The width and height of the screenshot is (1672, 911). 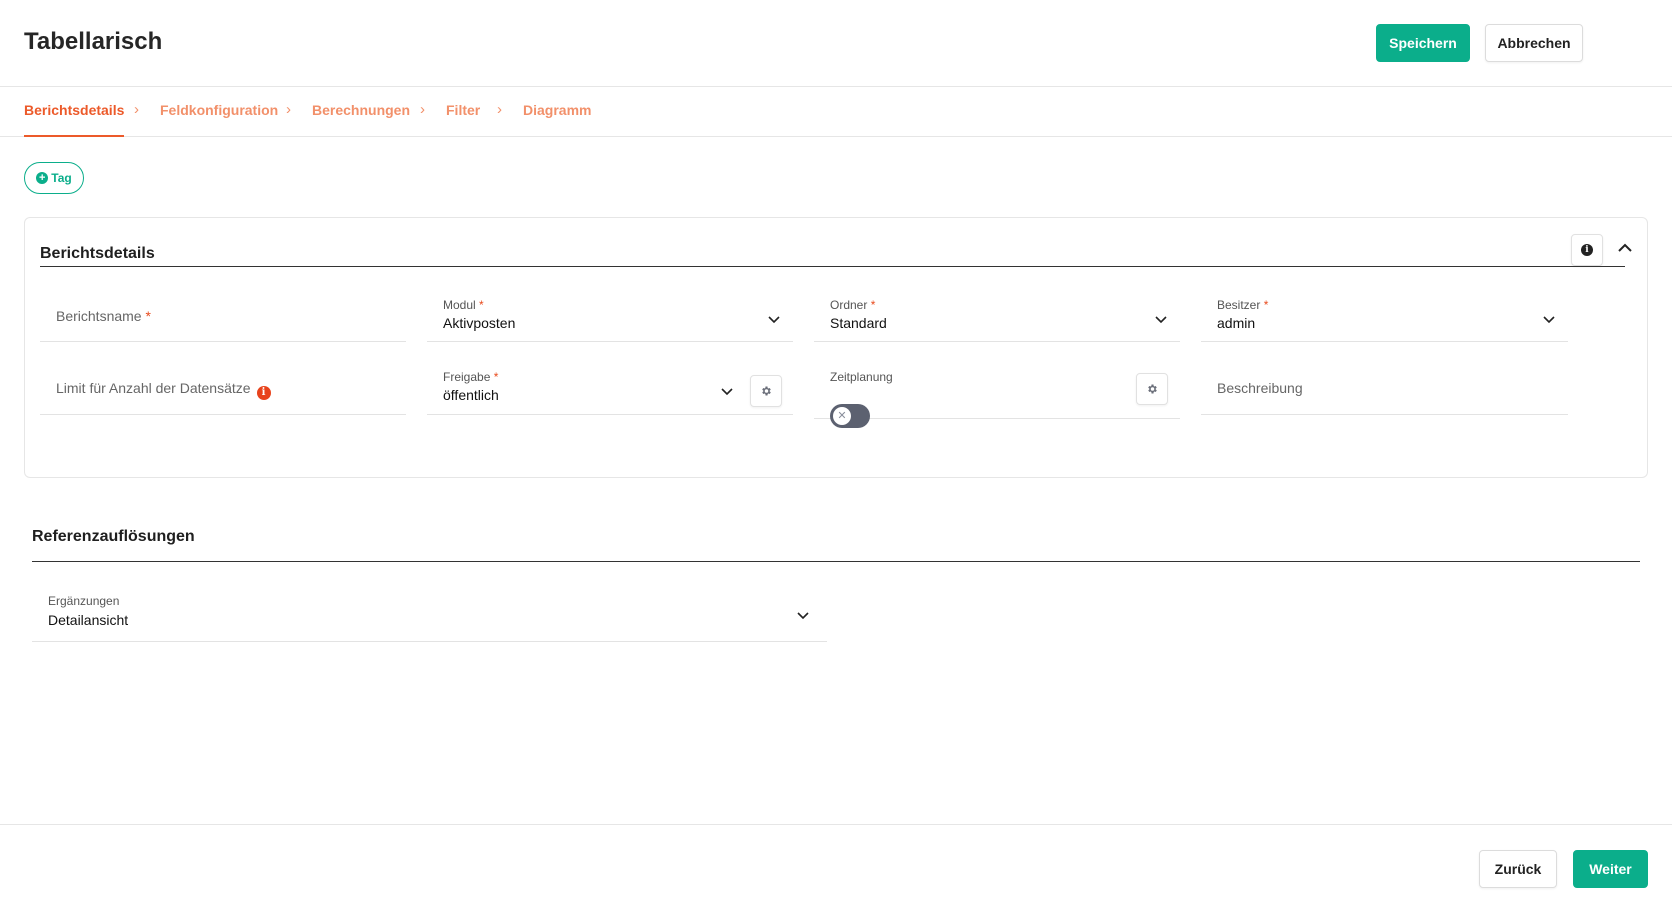 What do you see at coordinates (997, 395) in the screenshot?
I see `scheduling-field: Zeitplanung ✕` at bounding box center [997, 395].